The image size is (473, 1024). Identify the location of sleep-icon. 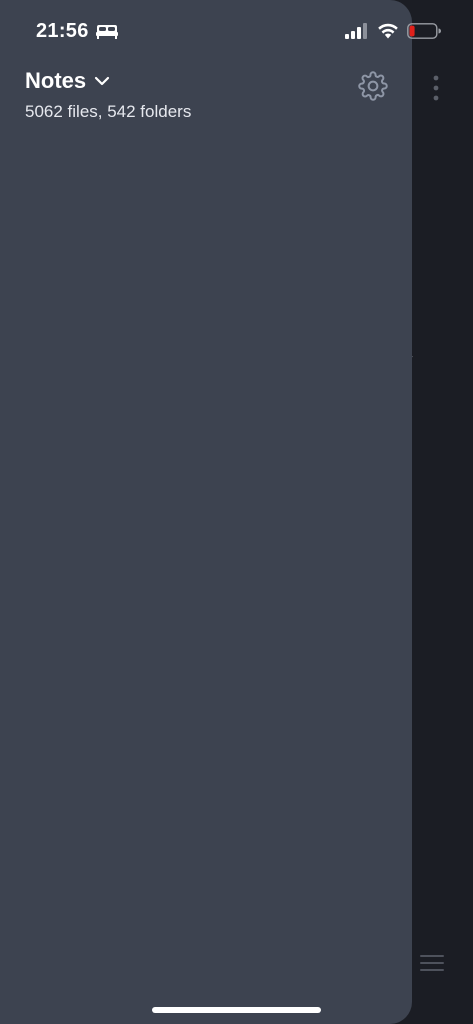
(107, 32).